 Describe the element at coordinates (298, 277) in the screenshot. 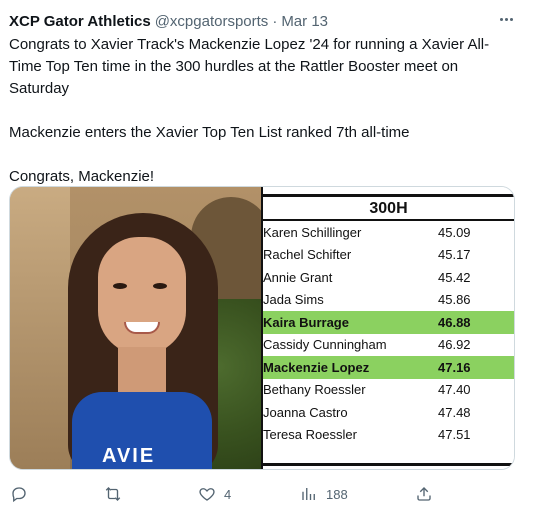

I see `athlete-name: Annie Grant` at that location.